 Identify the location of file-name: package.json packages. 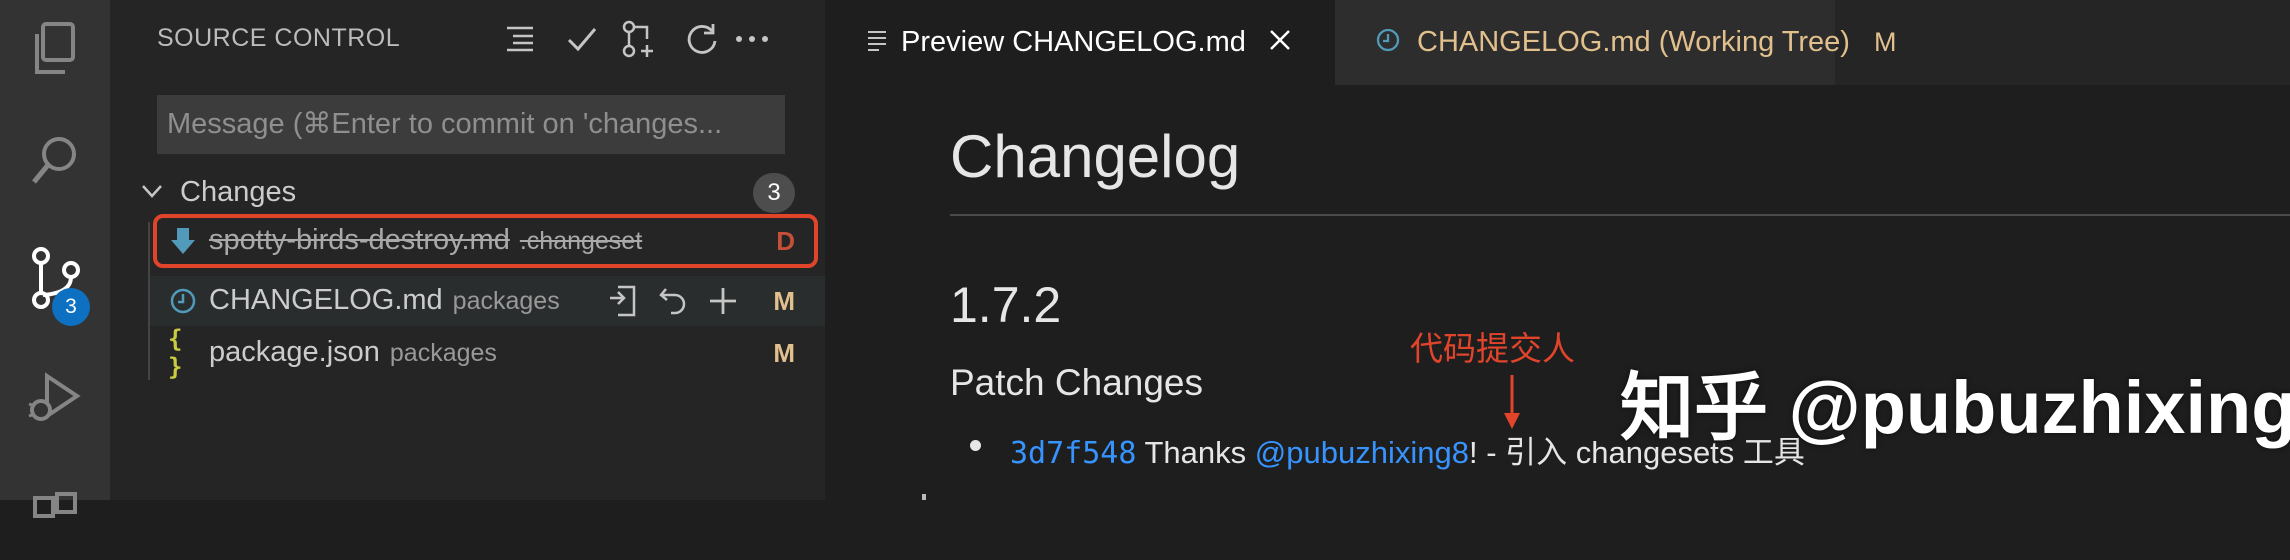
(353, 352).